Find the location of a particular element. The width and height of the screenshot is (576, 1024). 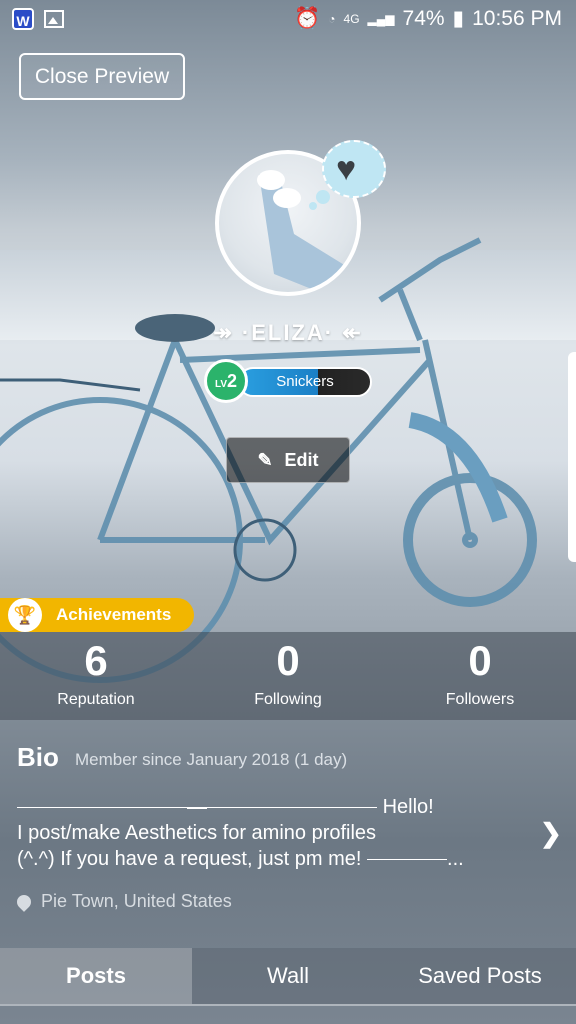

bio-hello: Hello! is located at coordinates (408, 807).